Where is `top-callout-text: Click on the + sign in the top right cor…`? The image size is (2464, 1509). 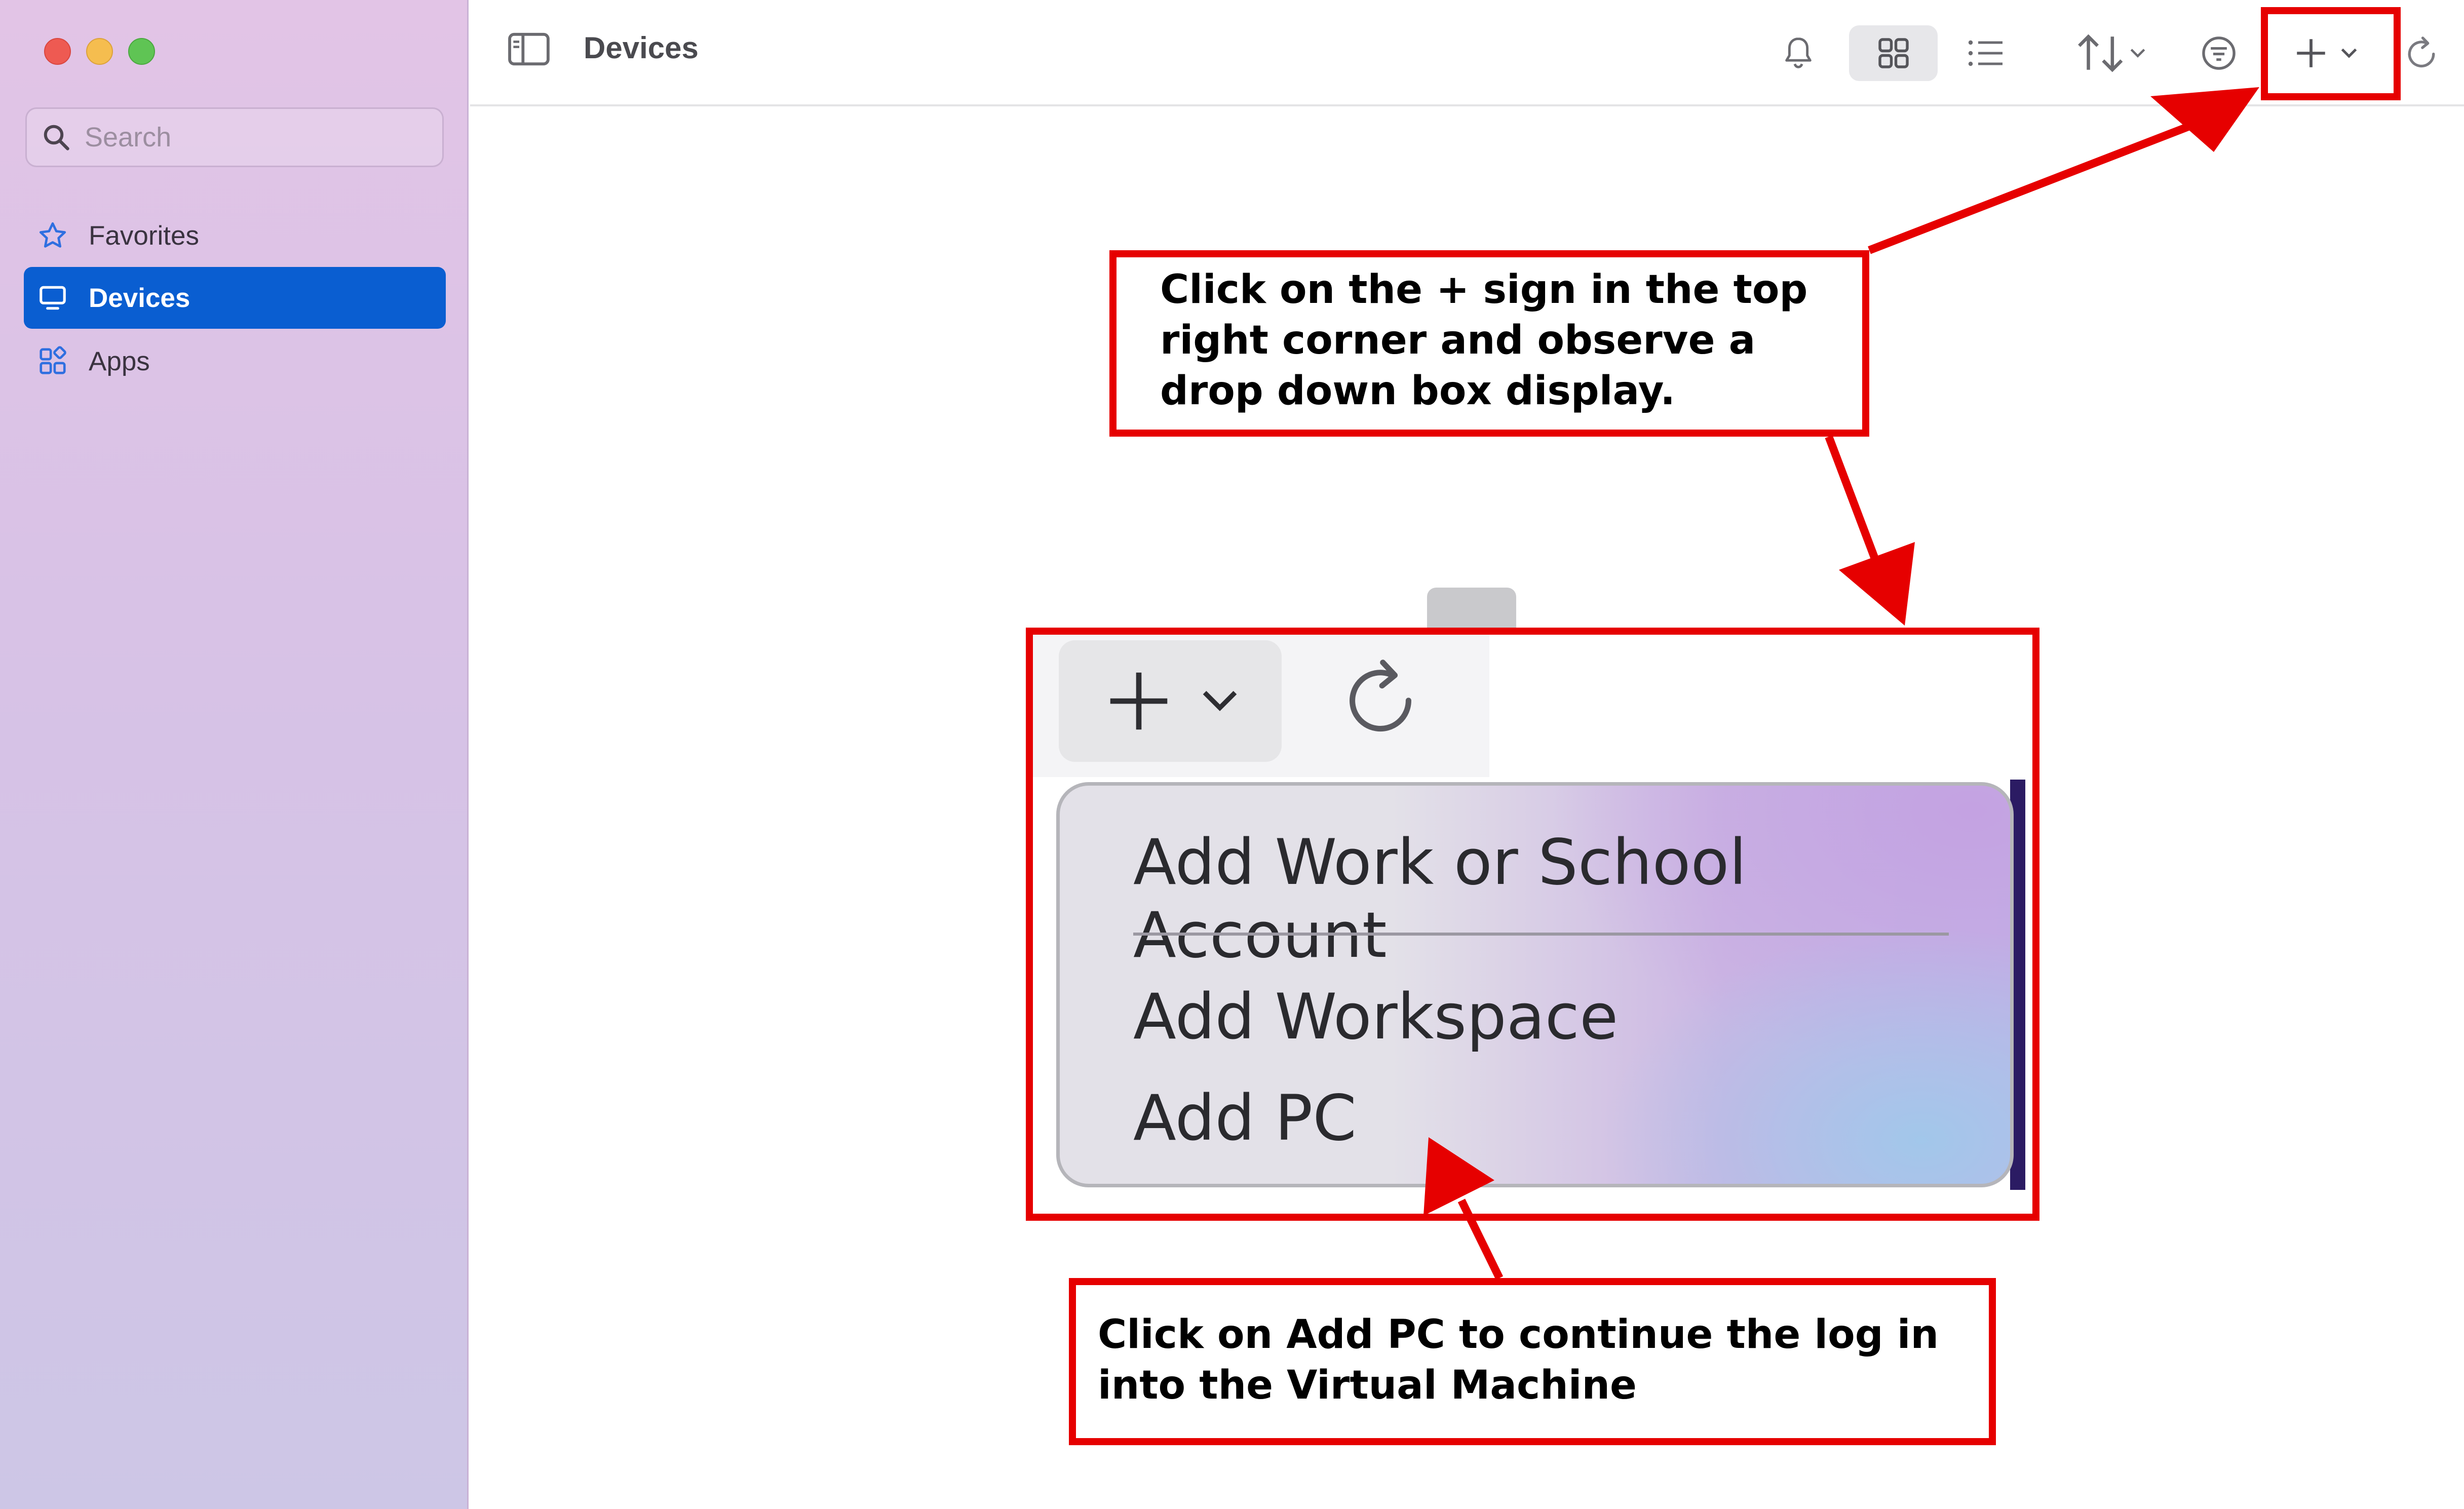 top-callout-text: Click on the + sign in the top right cor… is located at coordinates (1484, 340).